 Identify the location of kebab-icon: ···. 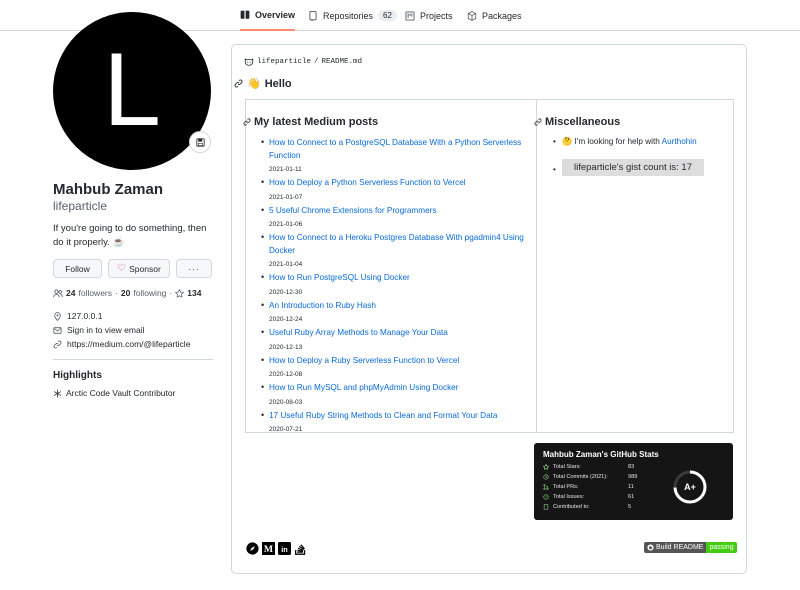
(194, 268).